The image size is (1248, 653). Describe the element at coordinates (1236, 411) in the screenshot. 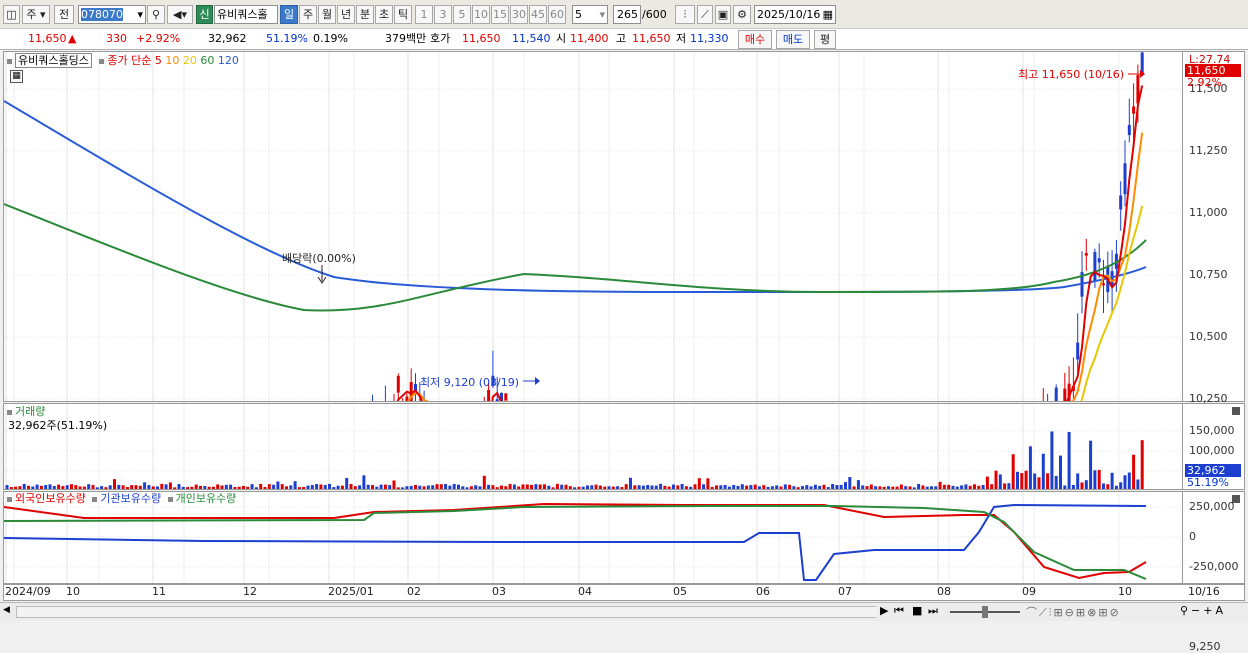

I see `close-icon` at that location.